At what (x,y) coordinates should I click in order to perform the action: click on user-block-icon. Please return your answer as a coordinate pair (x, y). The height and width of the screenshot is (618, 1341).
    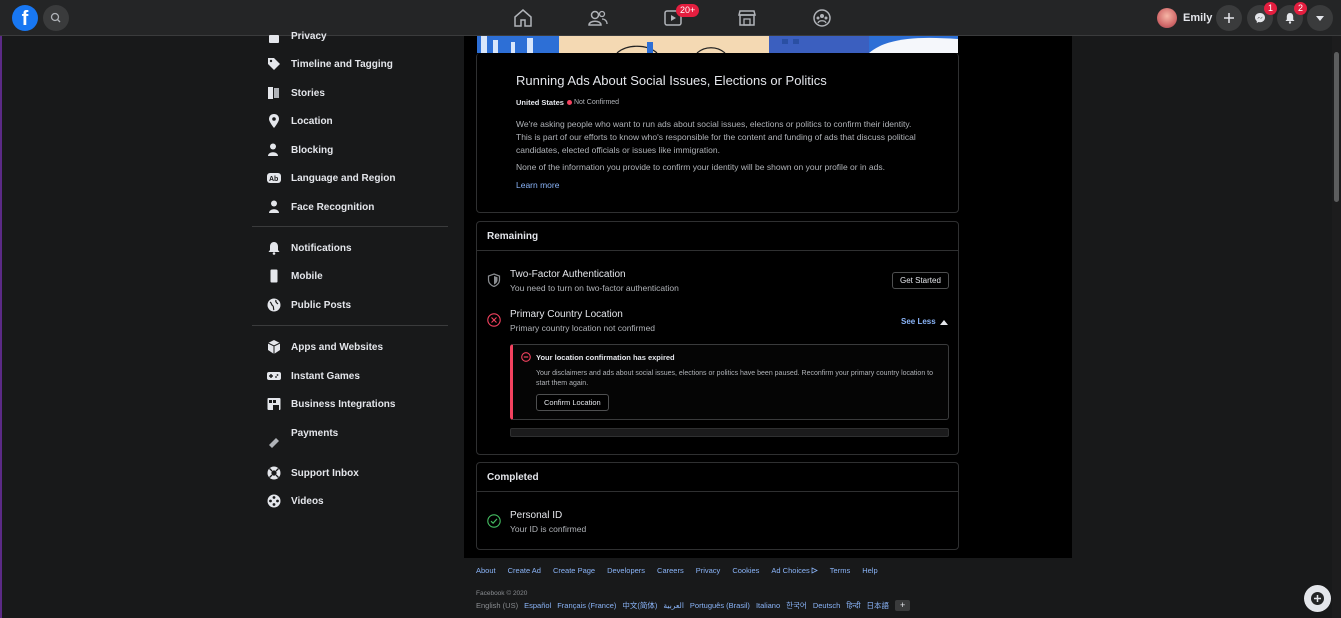
    Looking at the image, I should click on (274, 150).